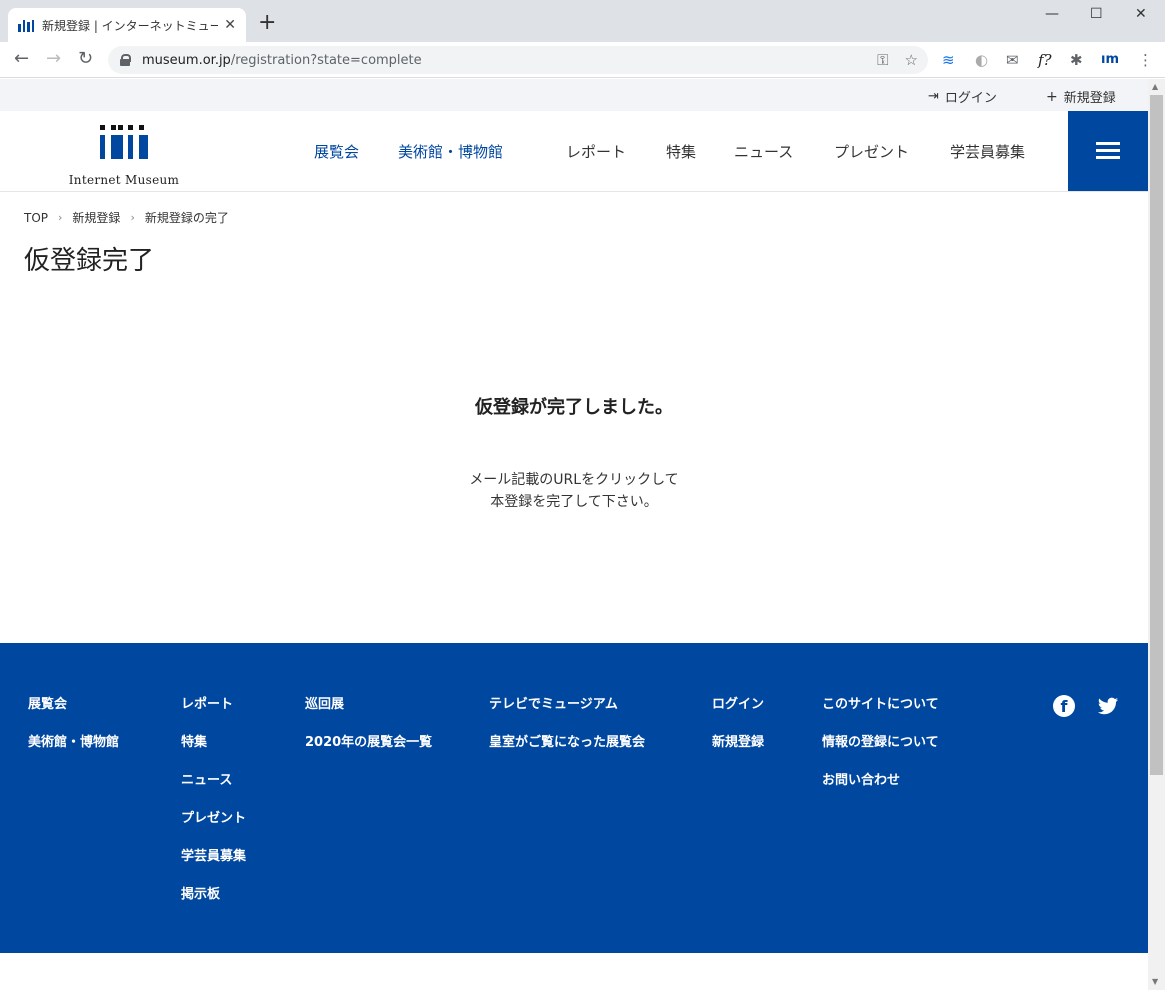  What do you see at coordinates (948, 60) in the screenshot?
I see `extension-wave-icon: ≋` at bounding box center [948, 60].